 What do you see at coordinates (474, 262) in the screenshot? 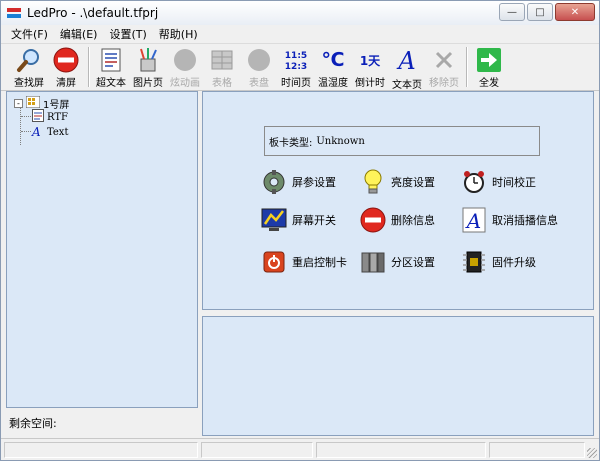
I see `chip-icon` at bounding box center [474, 262].